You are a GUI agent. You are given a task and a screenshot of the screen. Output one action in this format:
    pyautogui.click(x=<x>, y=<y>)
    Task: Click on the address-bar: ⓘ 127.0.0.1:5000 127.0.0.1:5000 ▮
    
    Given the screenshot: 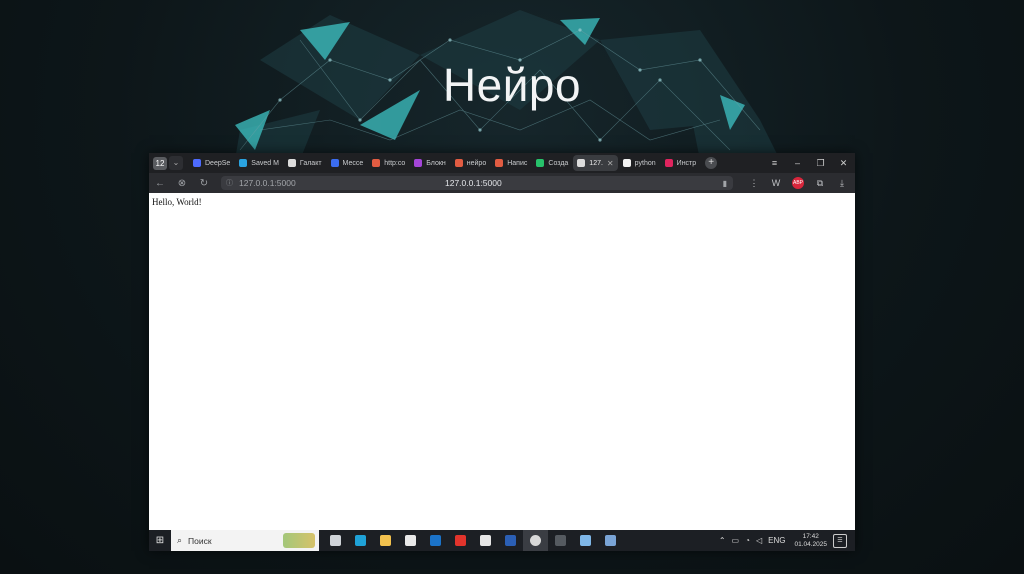 What is the action you would take?
    pyautogui.click(x=477, y=183)
    